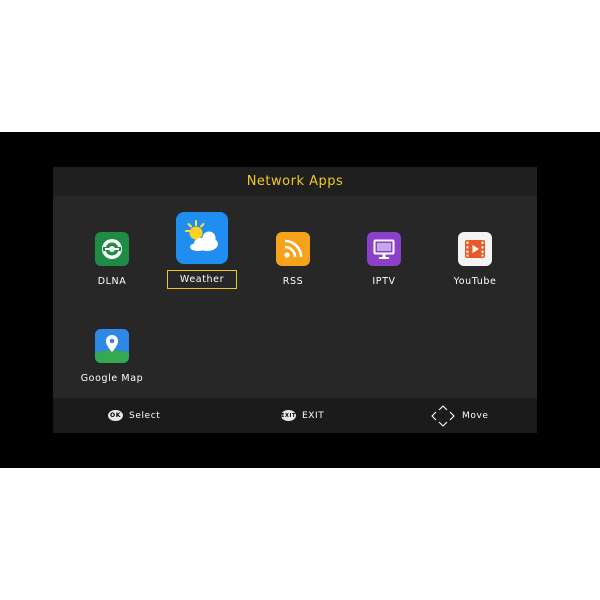  Describe the element at coordinates (313, 415) in the screenshot. I see `exit-hint-label: EXIT` at that location.